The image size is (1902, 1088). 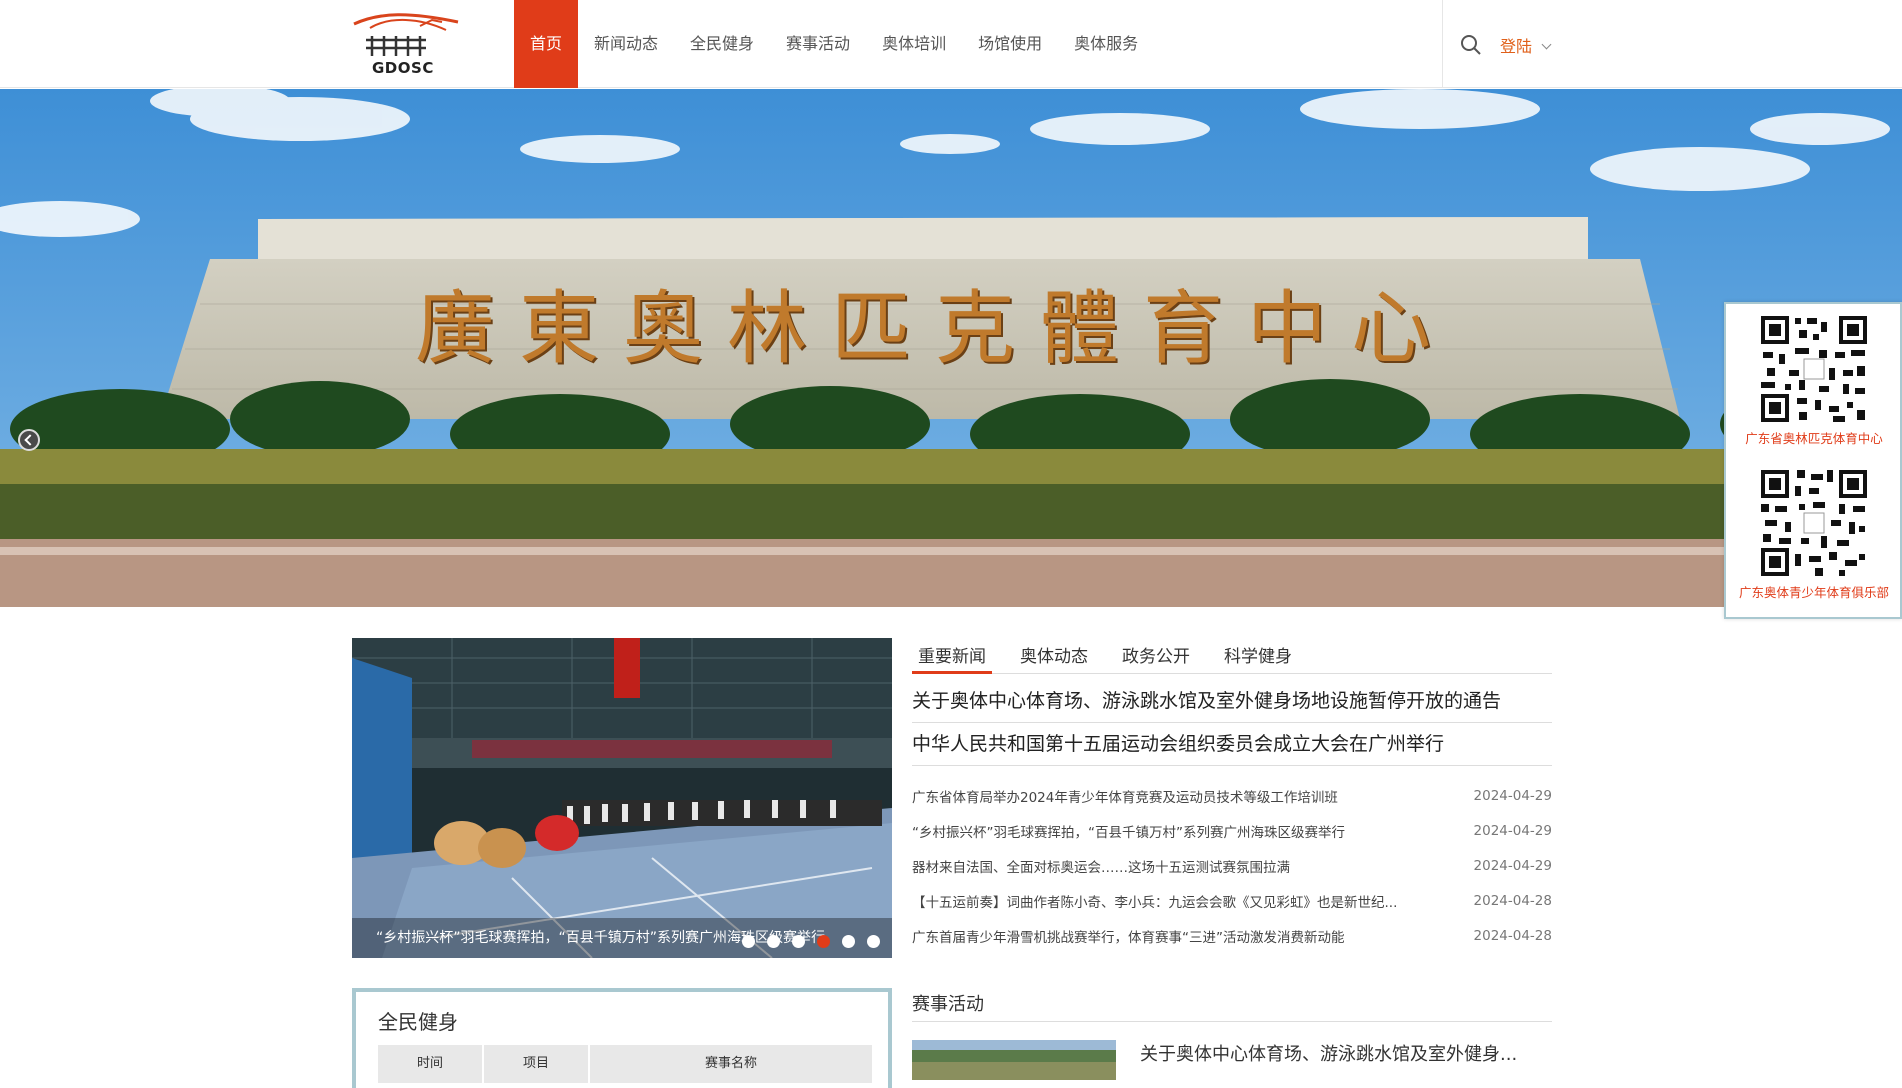 What do you see at coordinates (1546, 44) in the screenshot?
I see `chevron-down-icon` at bounding box center [1546, 44].